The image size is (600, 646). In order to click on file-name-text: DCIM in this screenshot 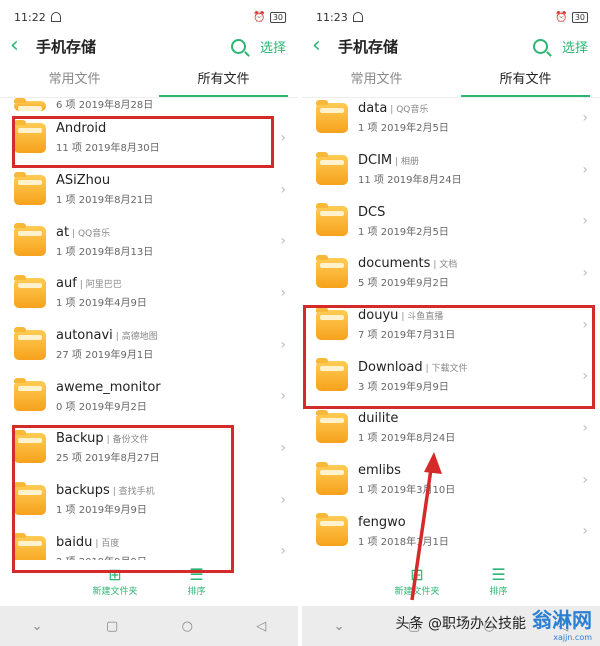, I will do `click(375, 161)`.